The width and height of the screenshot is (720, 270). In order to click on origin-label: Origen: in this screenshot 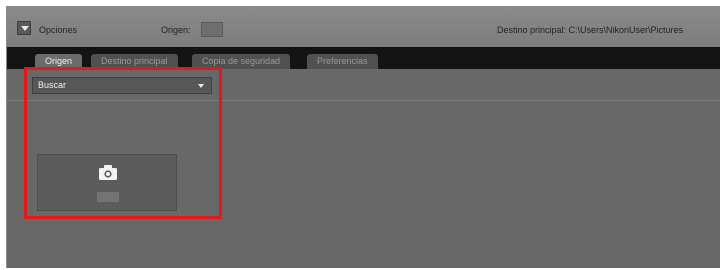, I will do `click(176, 30)`.